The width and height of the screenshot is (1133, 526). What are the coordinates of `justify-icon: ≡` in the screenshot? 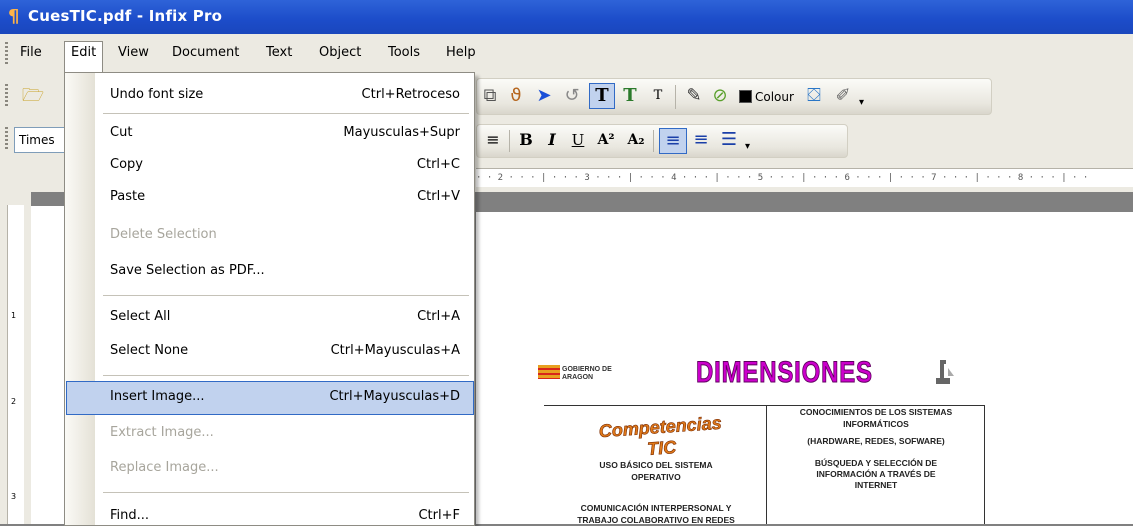 It's located at (493, 140).